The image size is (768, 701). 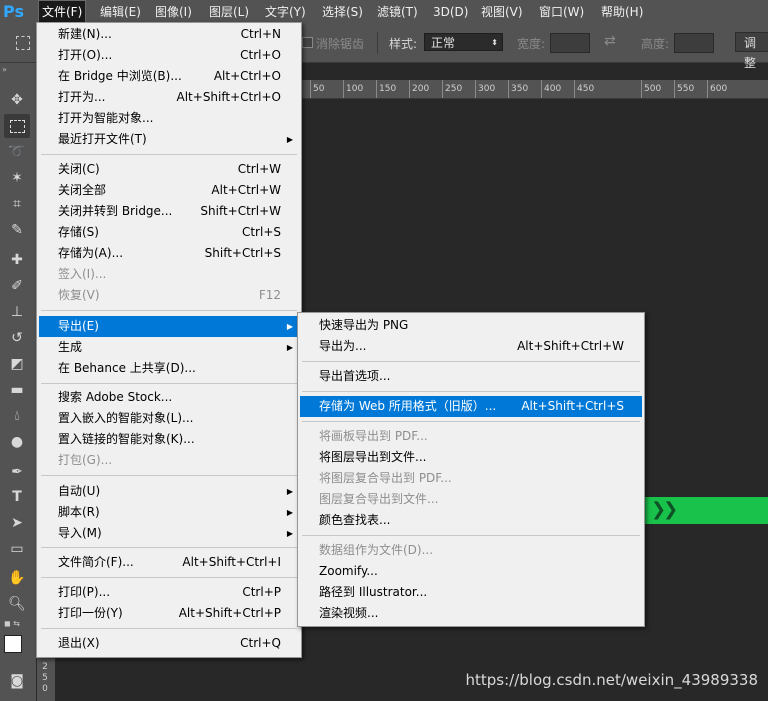 What do you see at coordinates (17, 338) in the screenshot?
I see `history-brush-tool-icon: ↺` at bounding box center [17, 338].